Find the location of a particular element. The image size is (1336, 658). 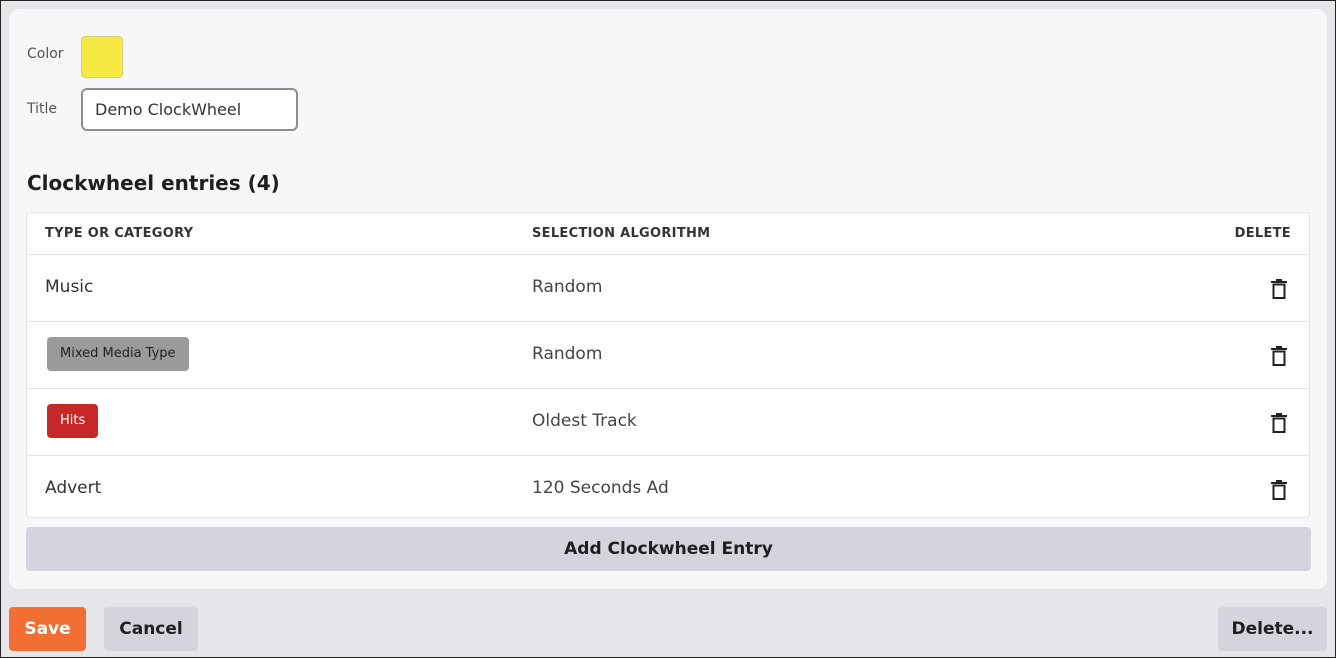

category-tag: Mixed Media Type is located at coordinates (118, 354).